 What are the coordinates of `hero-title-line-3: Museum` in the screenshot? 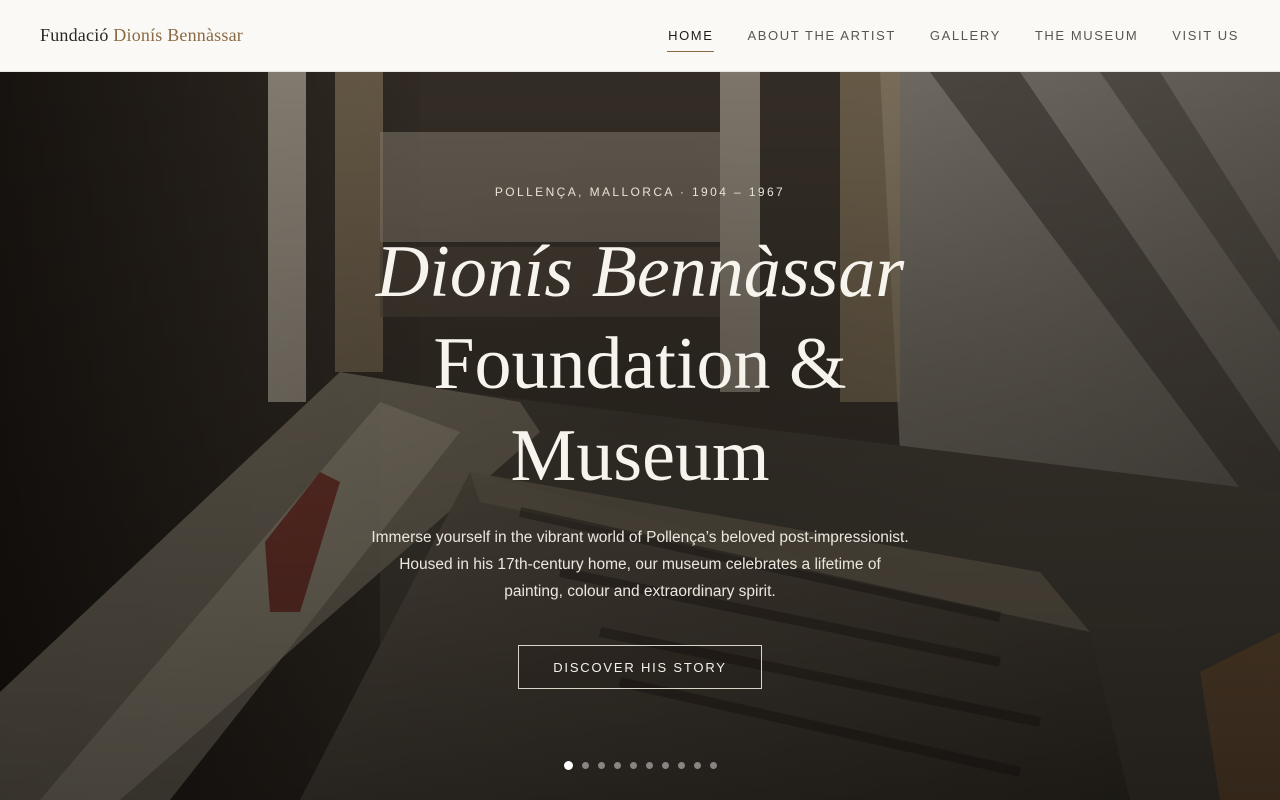 It's located at (640, 456).